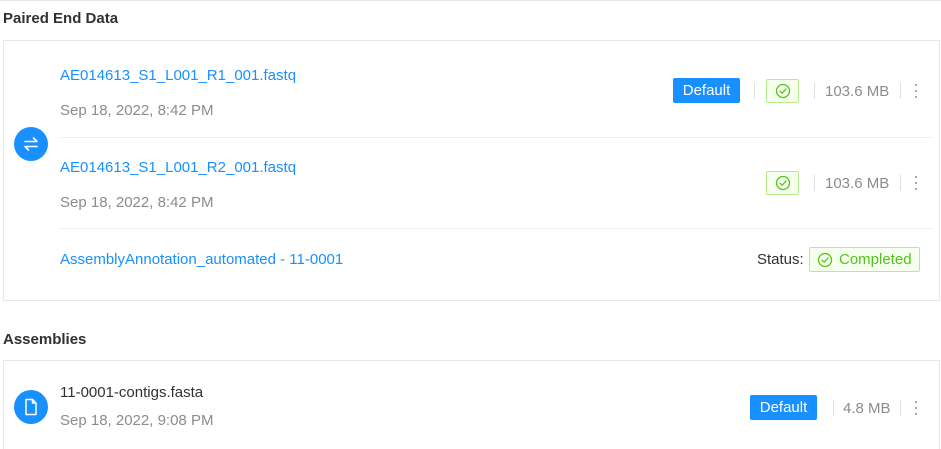 The height and width of the screenshot is (449, 941). Describe the element at coordinates (31, 407) in the screenshot. I see `file-icon` at that location.